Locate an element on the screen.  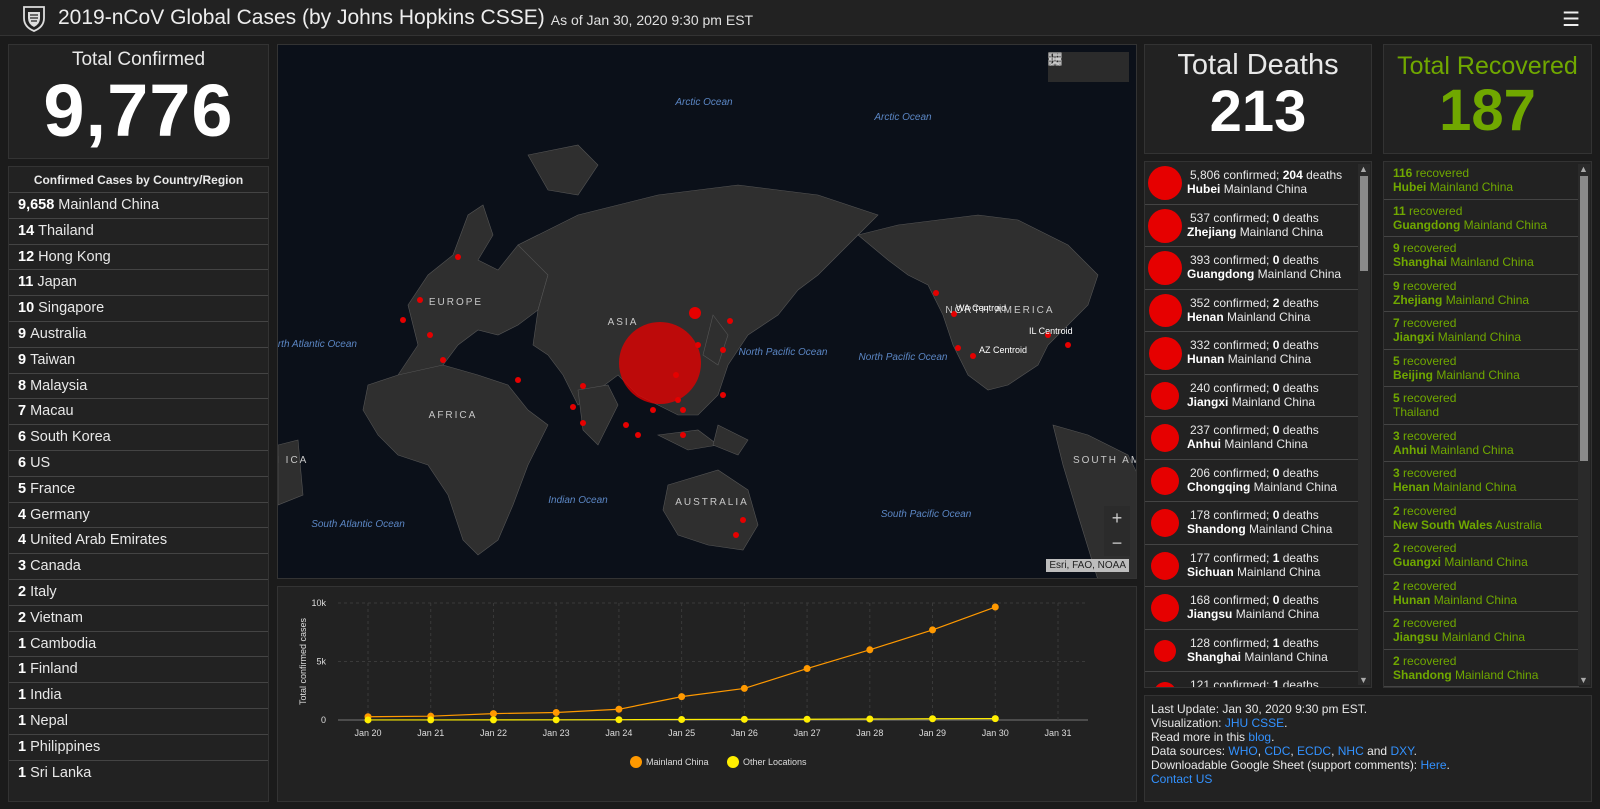
zoom-out-button: − is located at coordinates (1117, 543).